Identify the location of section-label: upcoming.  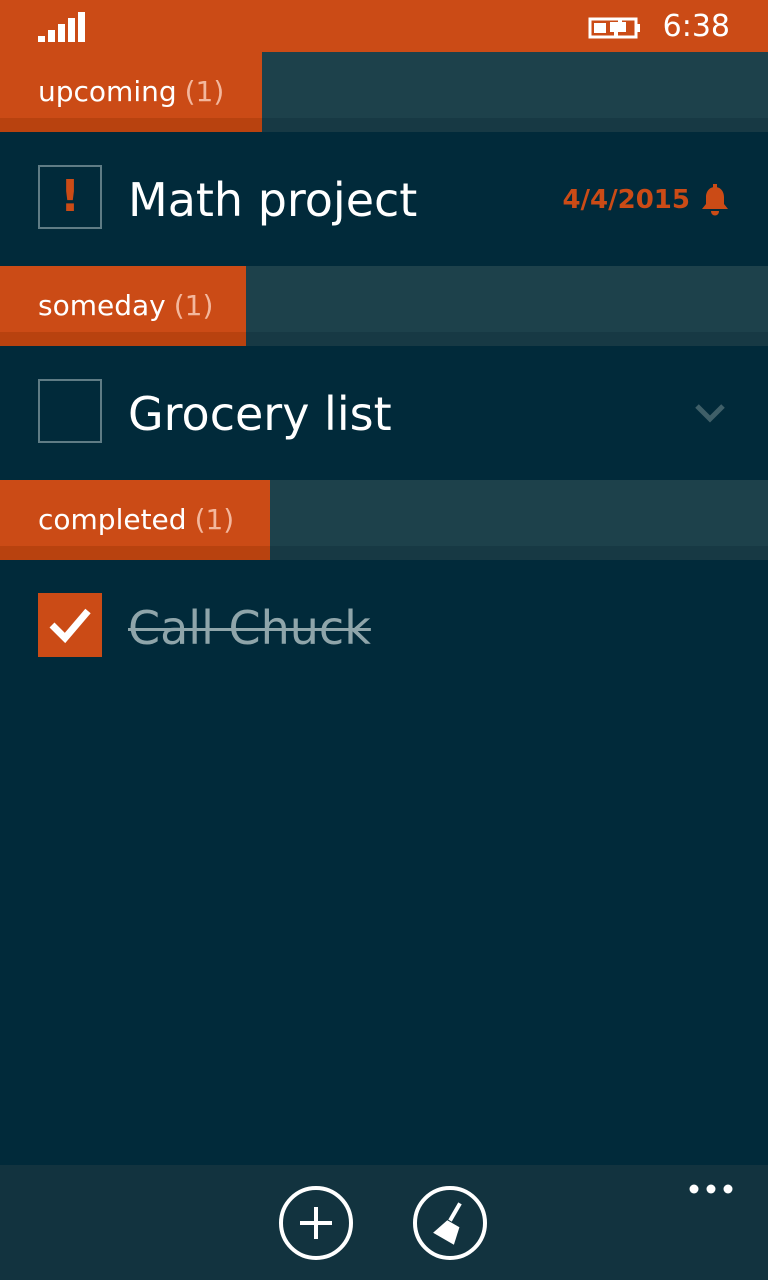
(107, 91).